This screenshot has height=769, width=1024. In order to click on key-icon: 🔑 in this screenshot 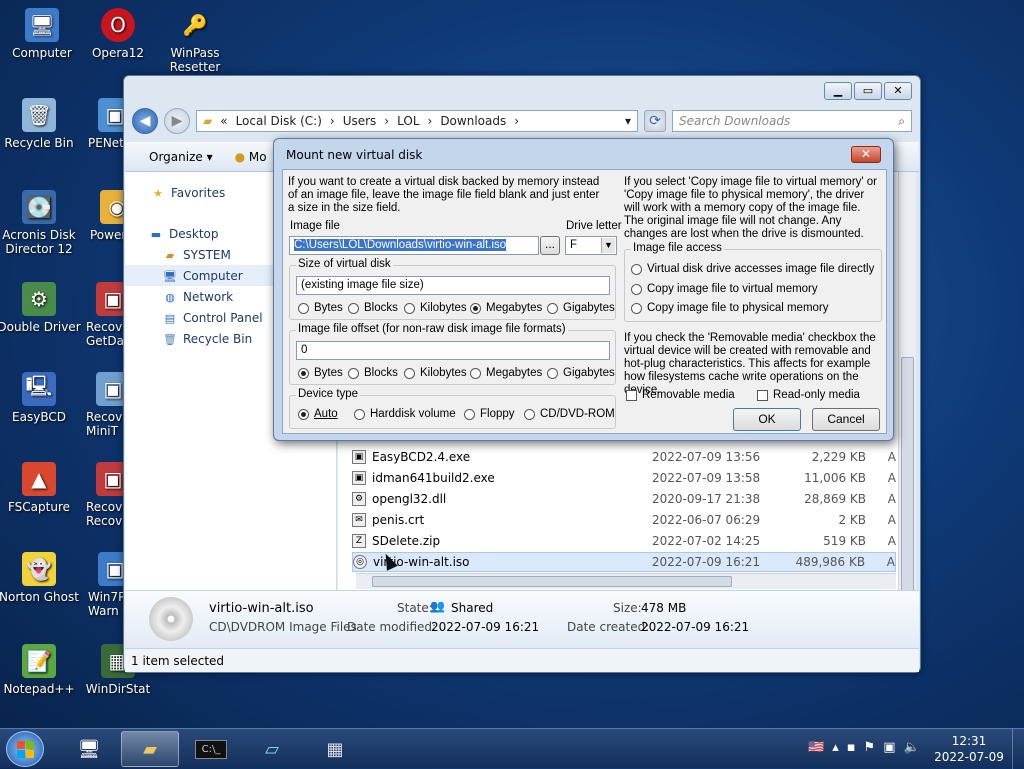, I will do `click(195, 25)`.